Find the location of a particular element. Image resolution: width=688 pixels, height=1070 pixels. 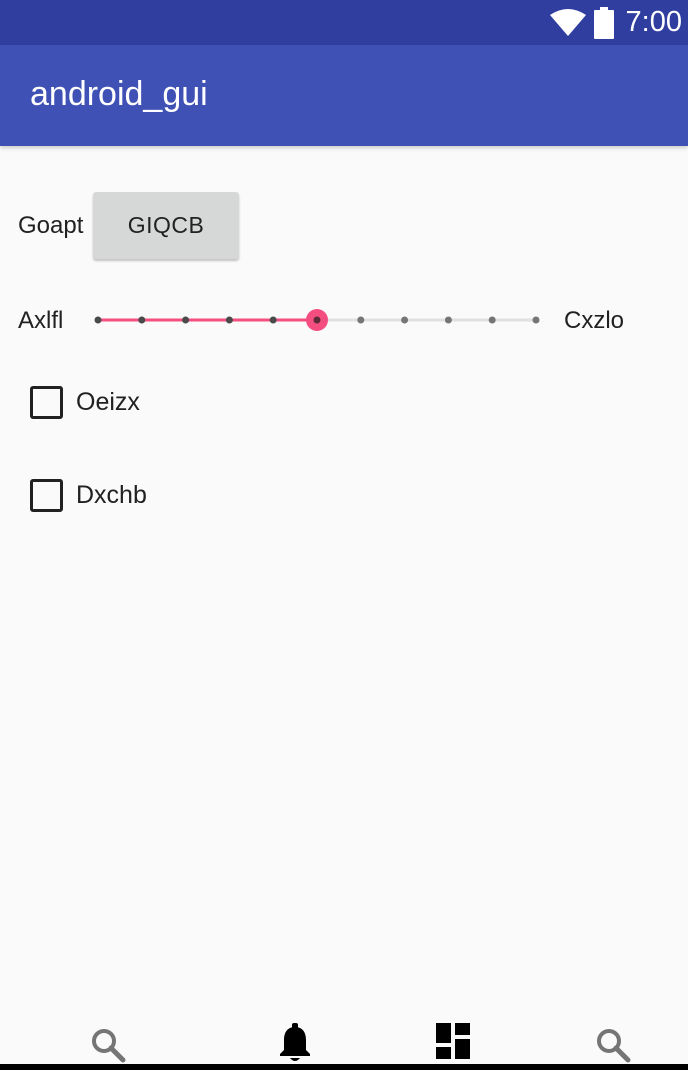

dashboard-icon is located at coordinates (453, 1041).